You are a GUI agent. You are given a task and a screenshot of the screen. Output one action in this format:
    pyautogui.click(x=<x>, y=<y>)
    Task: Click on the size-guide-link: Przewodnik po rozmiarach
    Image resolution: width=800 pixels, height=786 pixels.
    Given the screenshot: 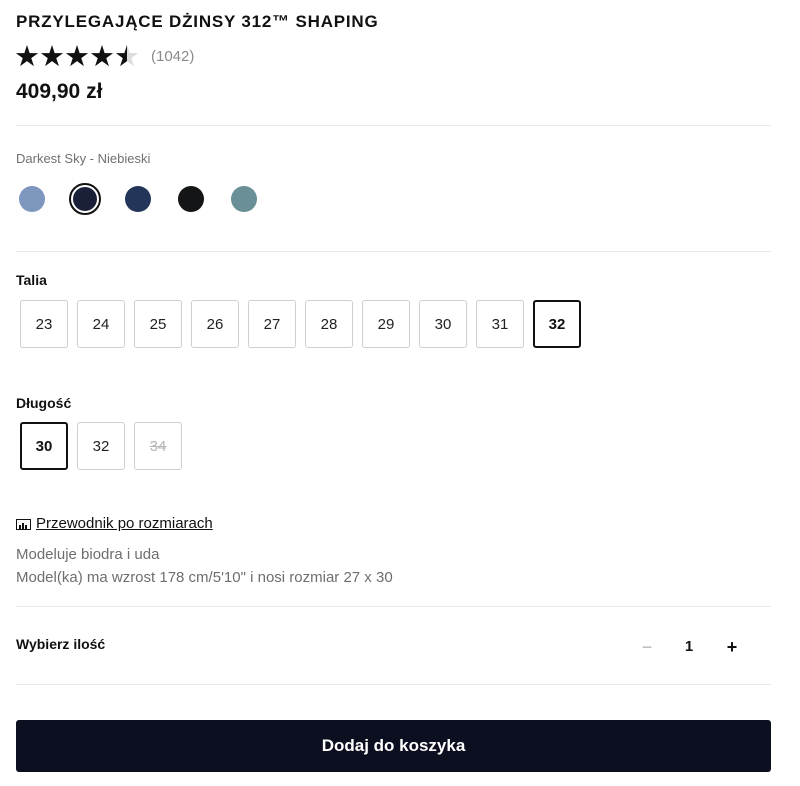 What is the action you would take?
    pyautogui.click(x=114, y=523)
    